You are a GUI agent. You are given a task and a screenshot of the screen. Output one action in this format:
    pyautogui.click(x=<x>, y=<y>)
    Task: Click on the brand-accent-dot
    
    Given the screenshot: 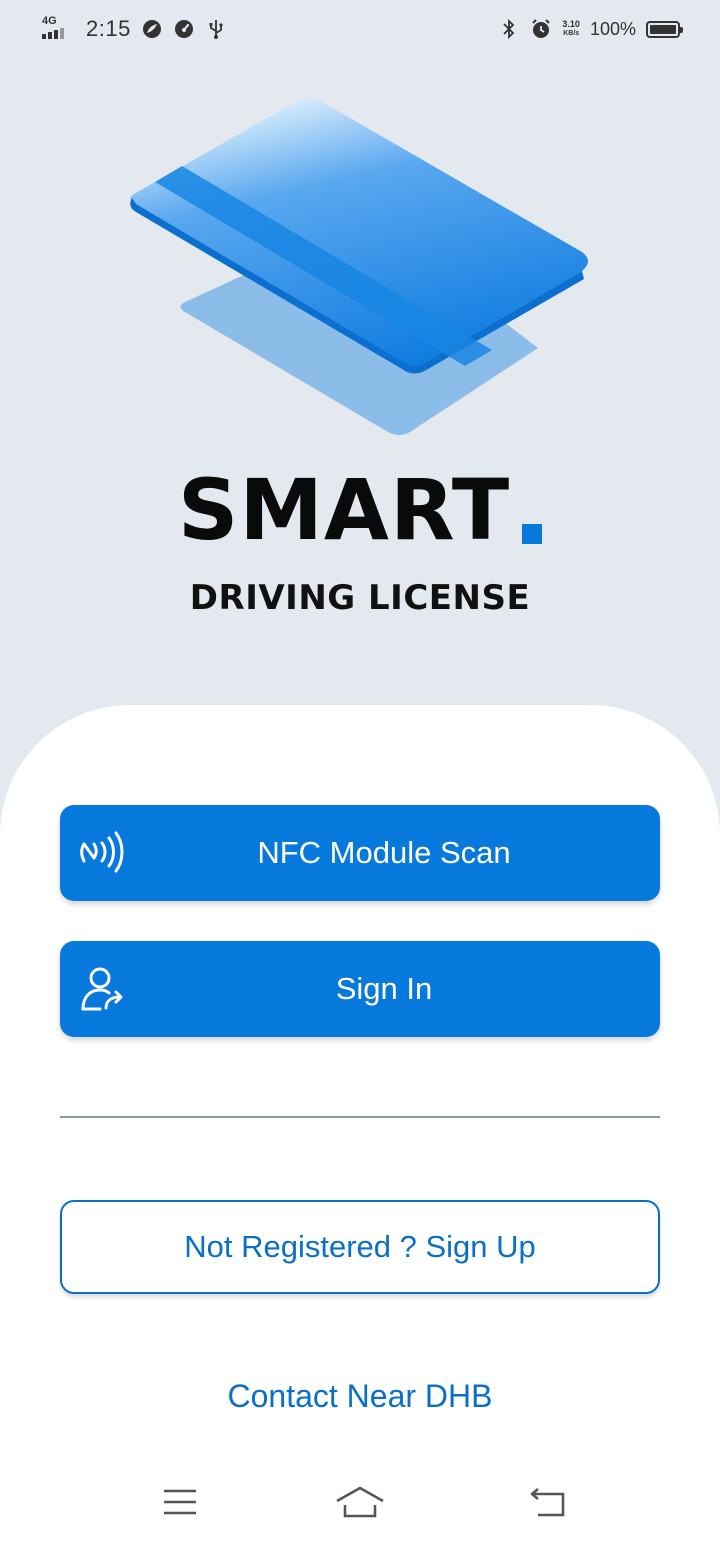 What is the action you would take?
    pyautogui.click(x=532, y=534)
    